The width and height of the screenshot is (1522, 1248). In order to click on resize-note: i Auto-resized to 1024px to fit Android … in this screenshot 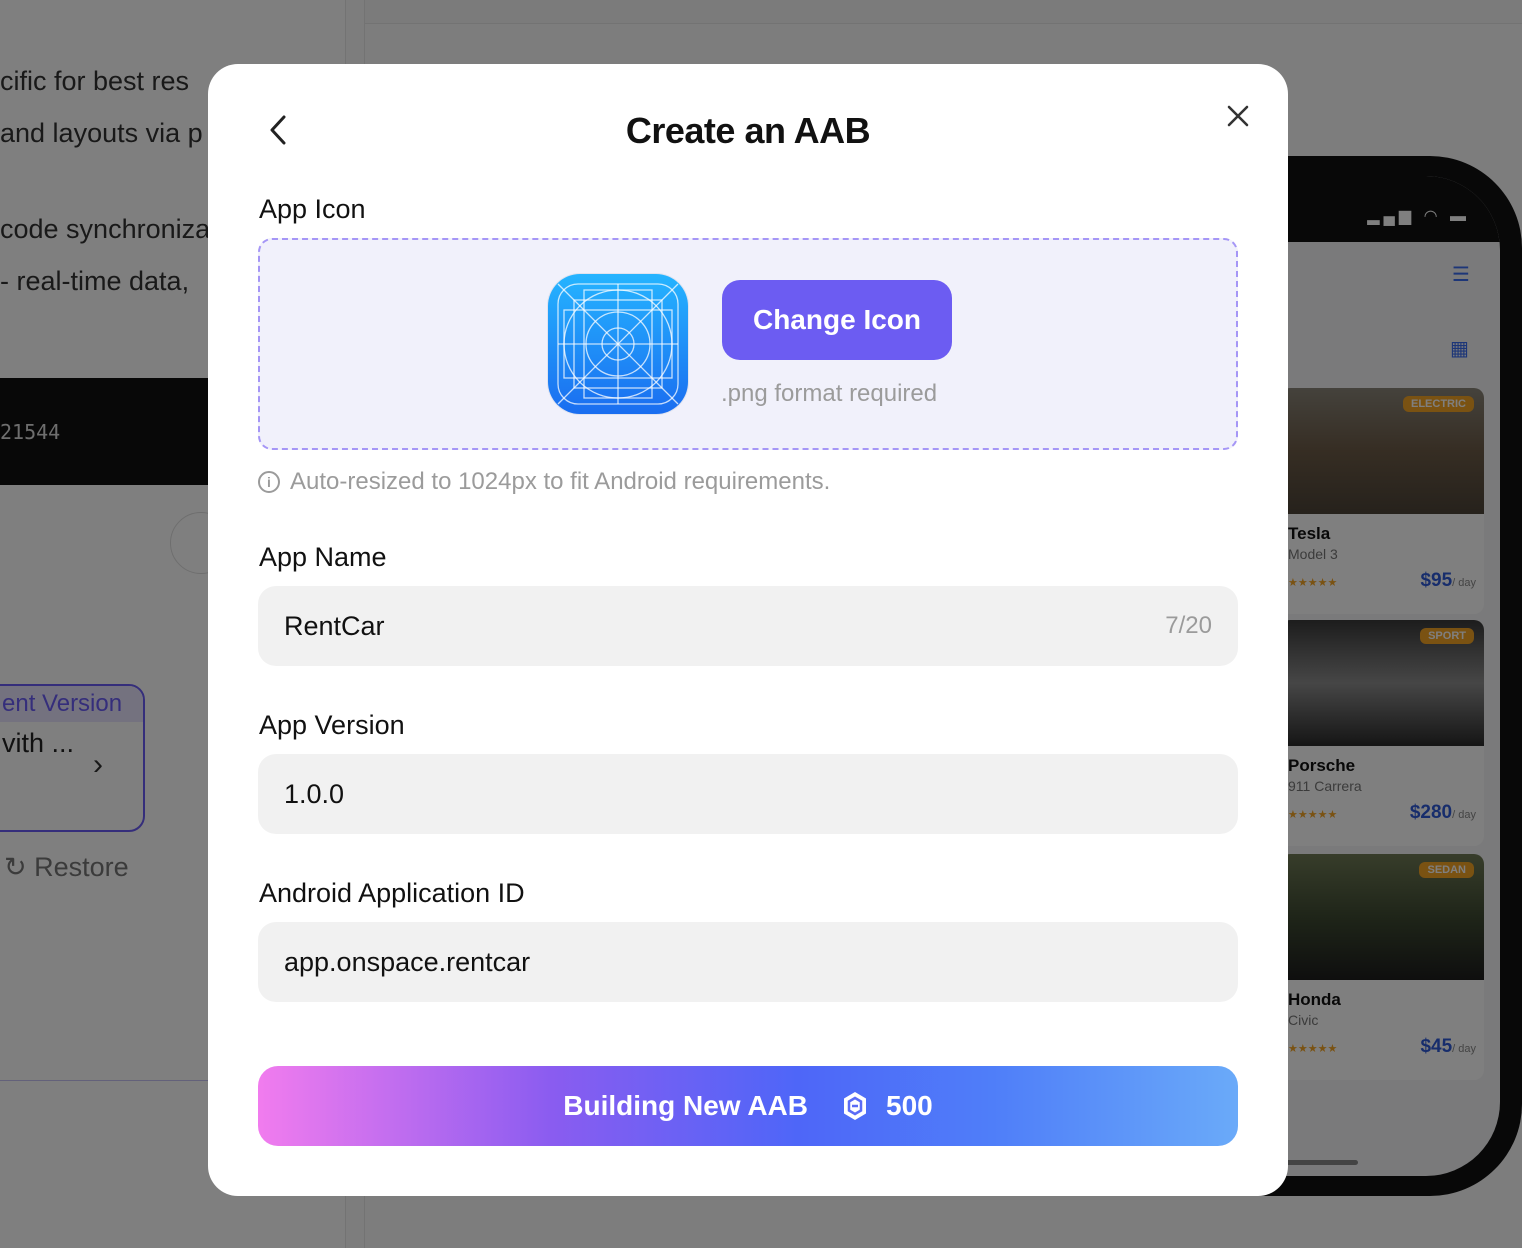, I will do `click(544, 482)`.